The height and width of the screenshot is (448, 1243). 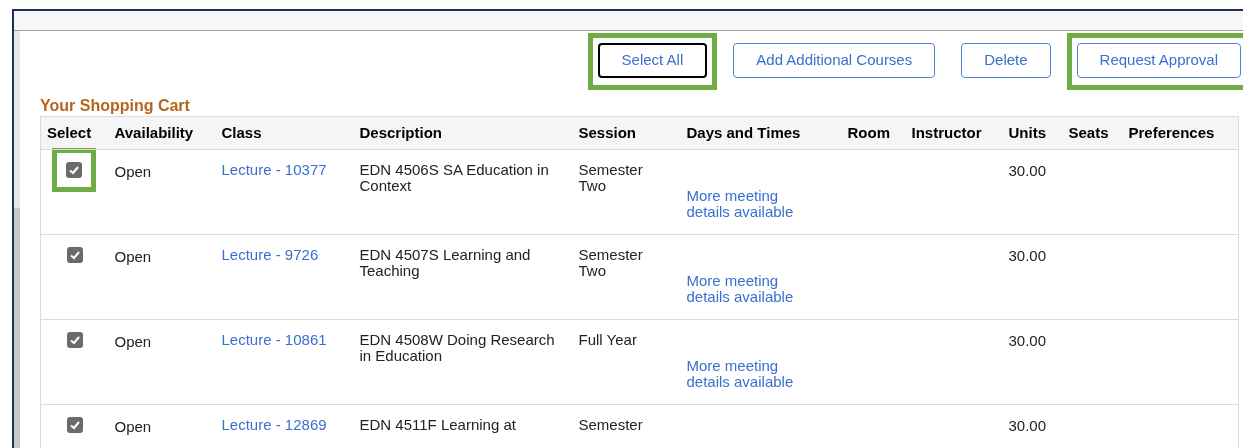 I want to click on column-header: Select, so click(x=69, y=132).